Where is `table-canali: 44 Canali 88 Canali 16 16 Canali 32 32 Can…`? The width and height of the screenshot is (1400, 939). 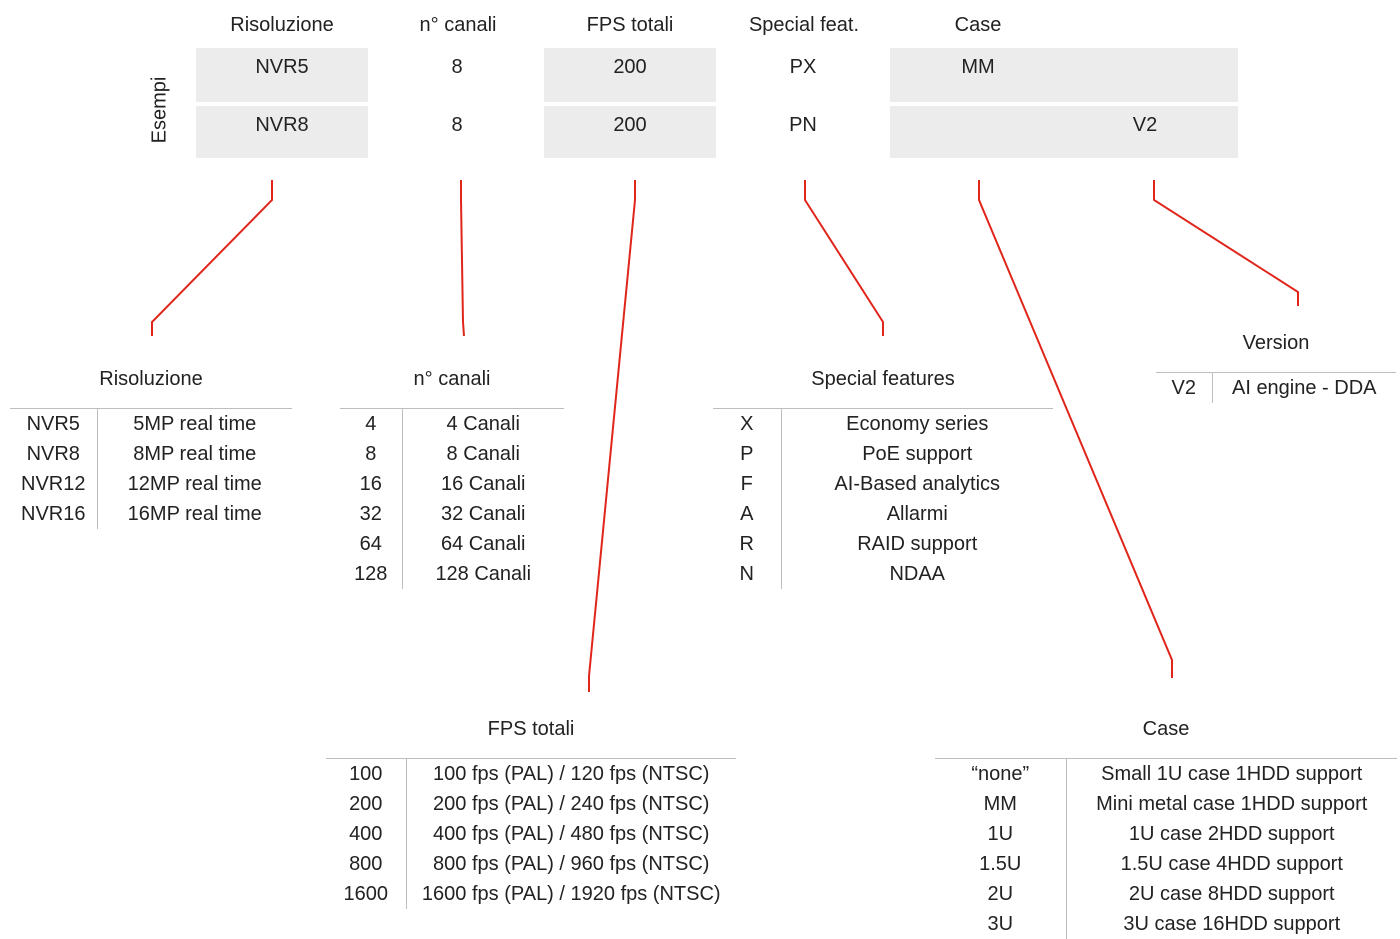
table-canali: 44 Canali 88 Canali 16 16 Canali 32 32 Can… is located at coordinates (452, 498).